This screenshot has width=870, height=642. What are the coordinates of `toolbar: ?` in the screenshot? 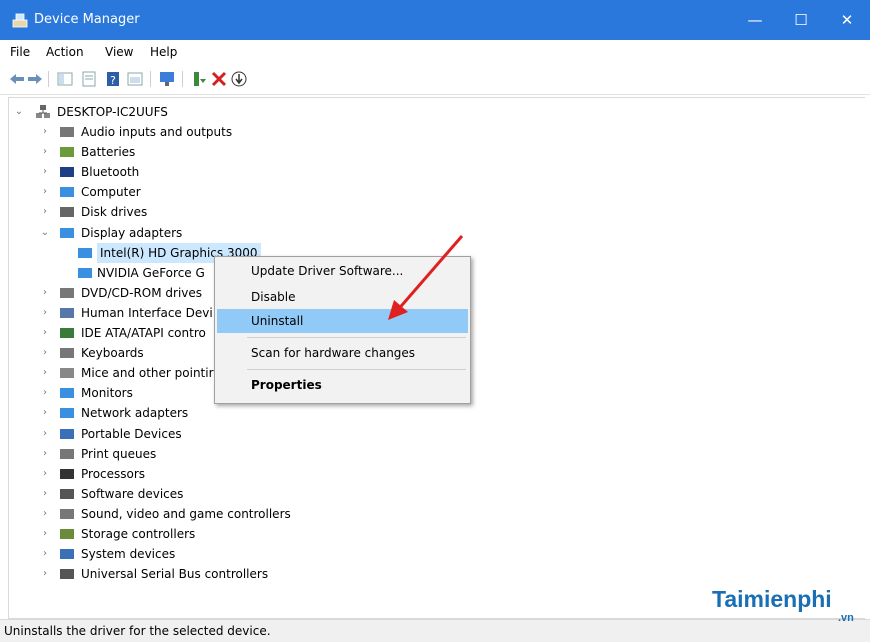 It's located at (435, 80).